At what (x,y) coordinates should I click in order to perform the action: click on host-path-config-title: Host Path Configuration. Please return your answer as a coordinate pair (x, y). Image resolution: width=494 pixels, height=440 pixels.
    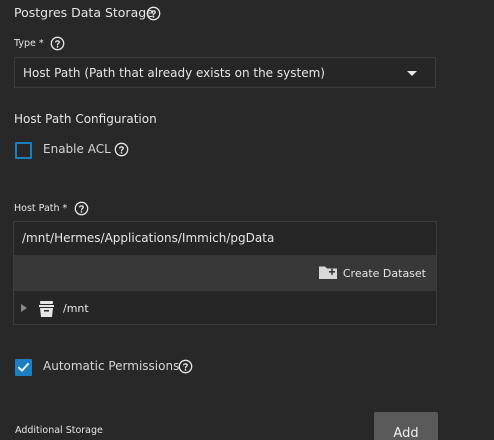
    Looking at the image, I should click on (85, 119).